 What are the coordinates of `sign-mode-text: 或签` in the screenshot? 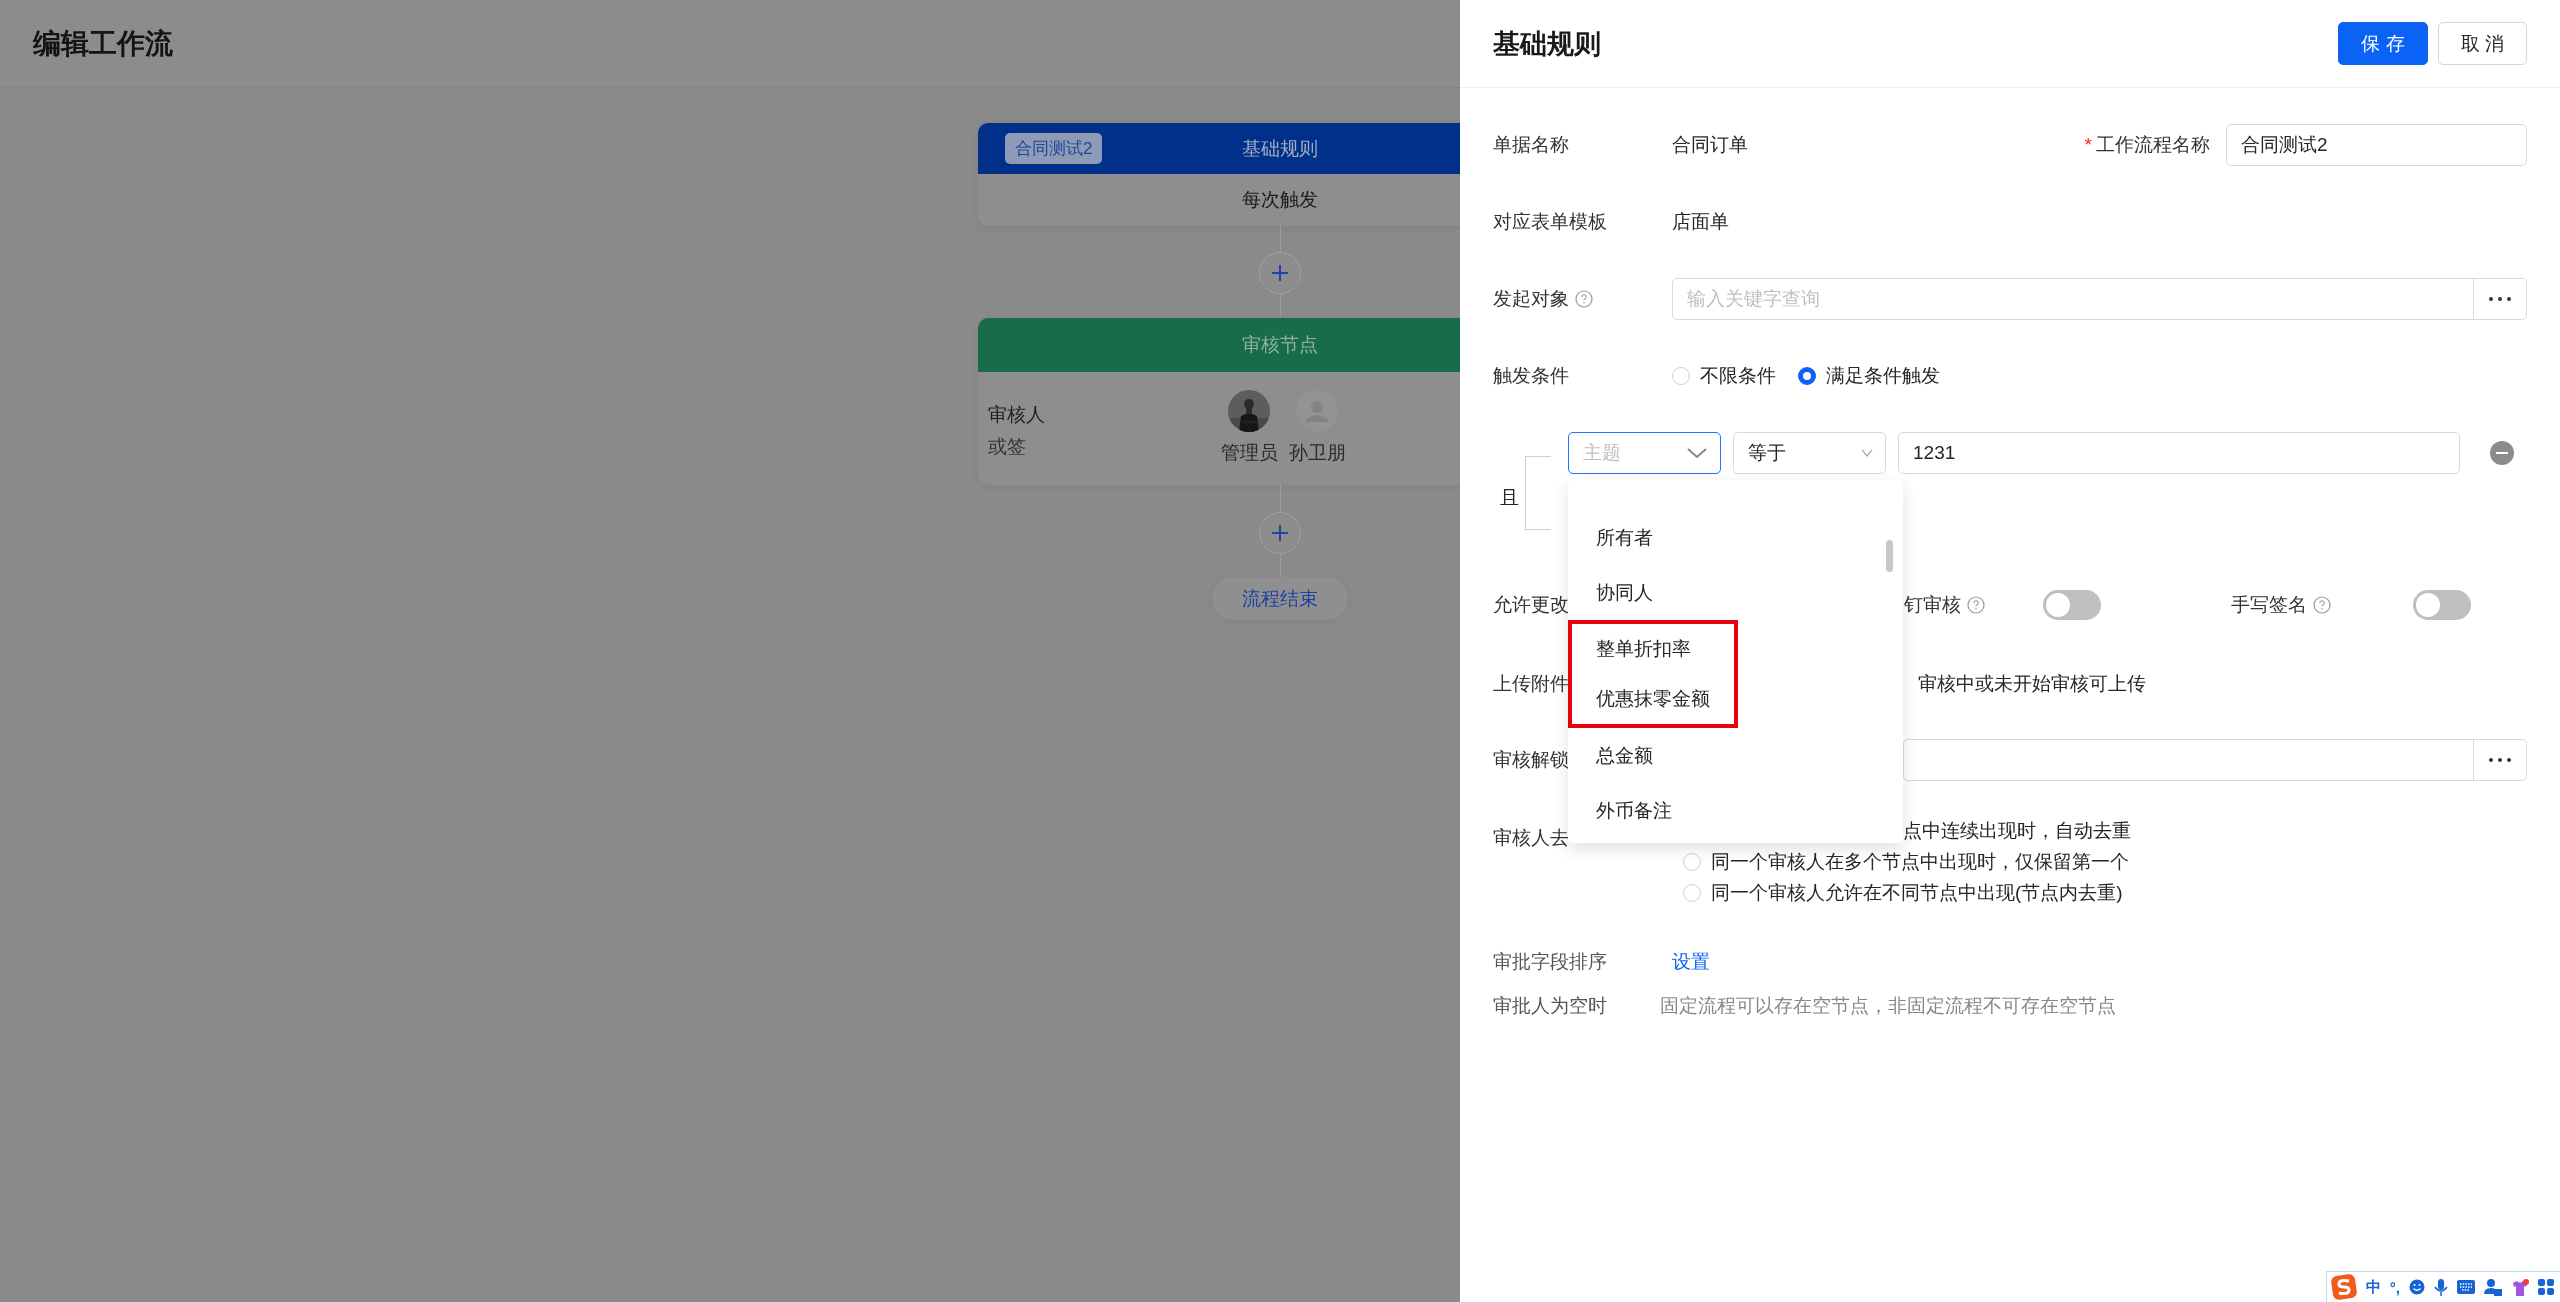 It's located at (1007, 447).